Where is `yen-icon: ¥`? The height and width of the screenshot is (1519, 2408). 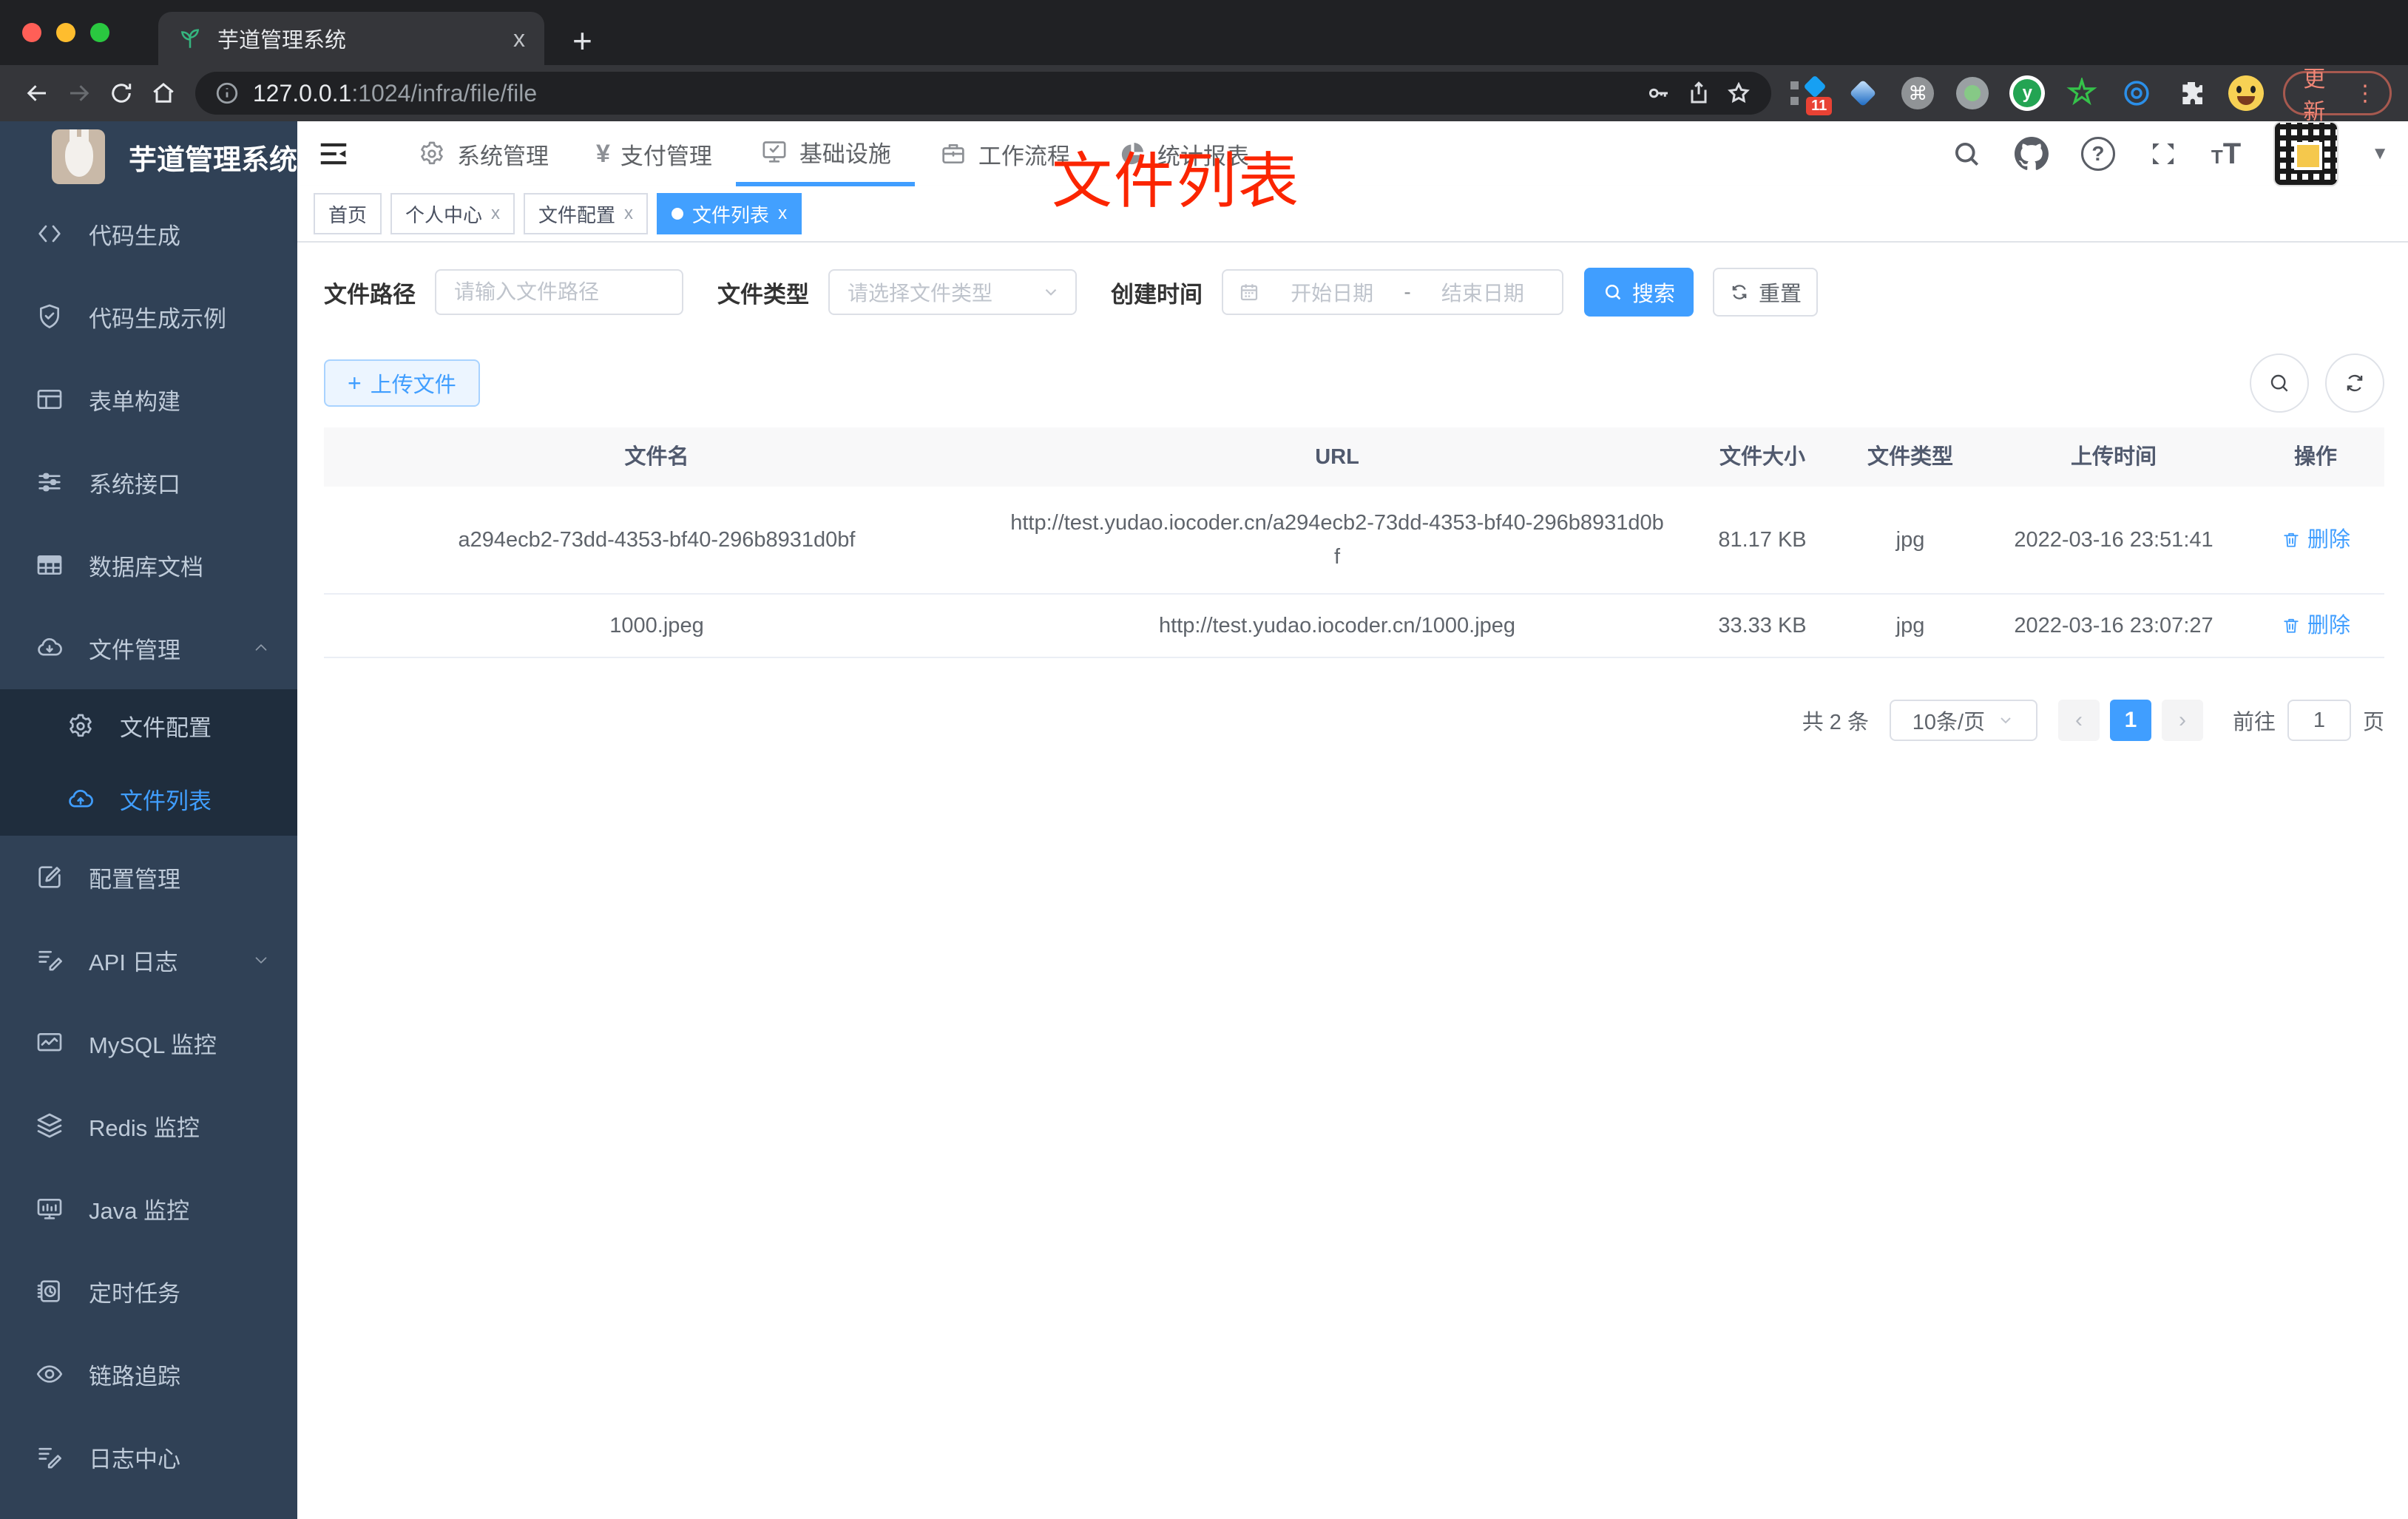 yen-icon: ¥ is located at coordinates (603, 154).